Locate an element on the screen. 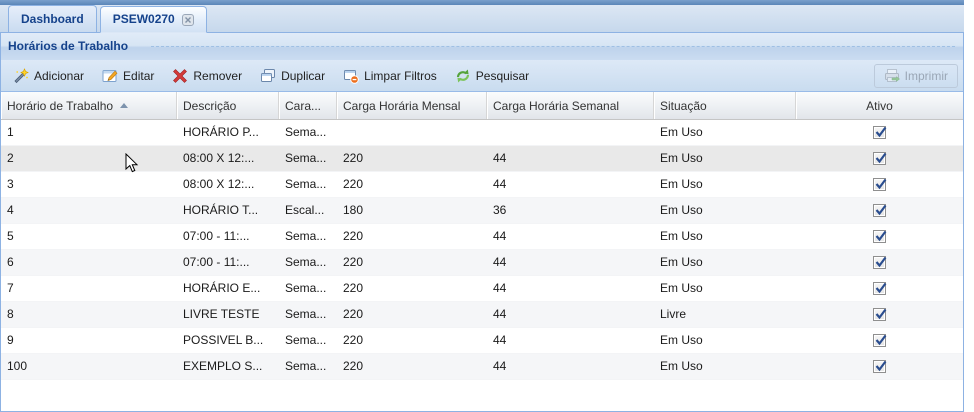 This screenshot has height=412, width=974. cell-horario-de-trabalho: 1 is located at coordinates (10, 132).